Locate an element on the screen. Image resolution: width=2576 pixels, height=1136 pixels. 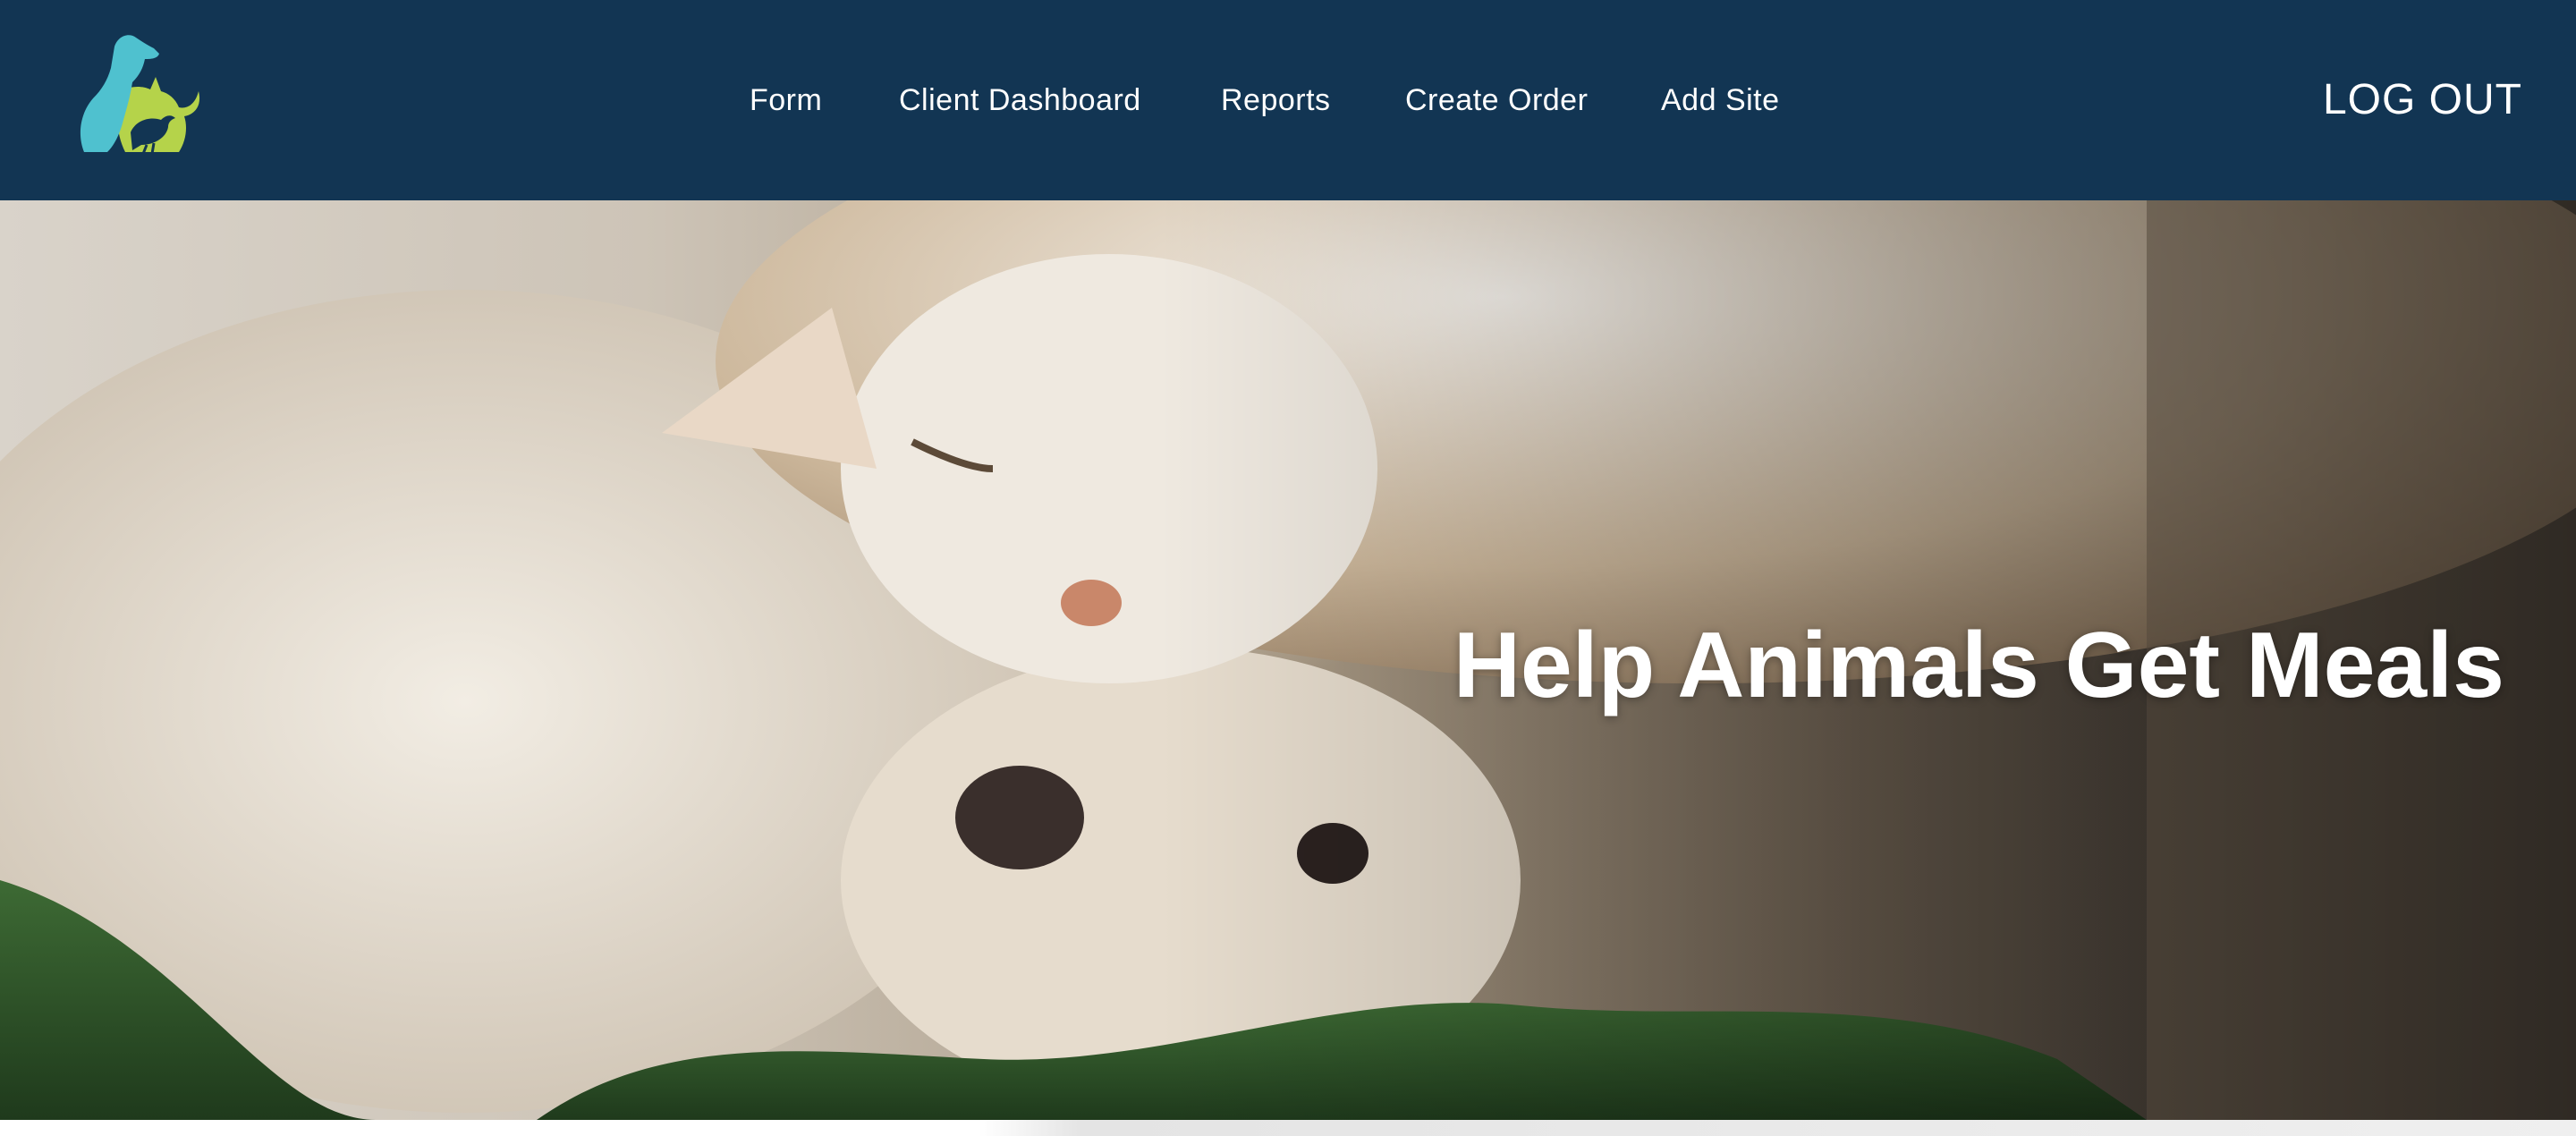
nav-form: Form is located at coordinates (786, 100).